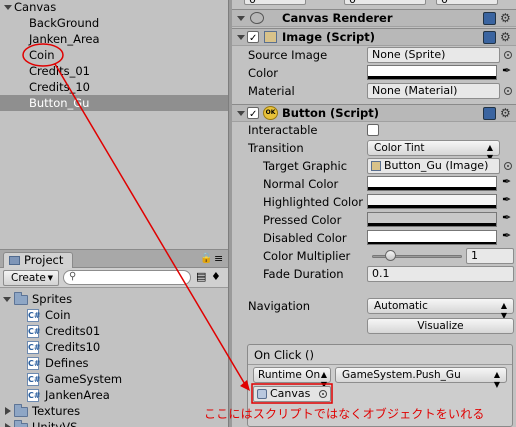 The height and width of the screenshot is (427, 516). Describe the element at coordinates (283, 130) in the screenshot. I see `interactable-label: Interactable` at that location.